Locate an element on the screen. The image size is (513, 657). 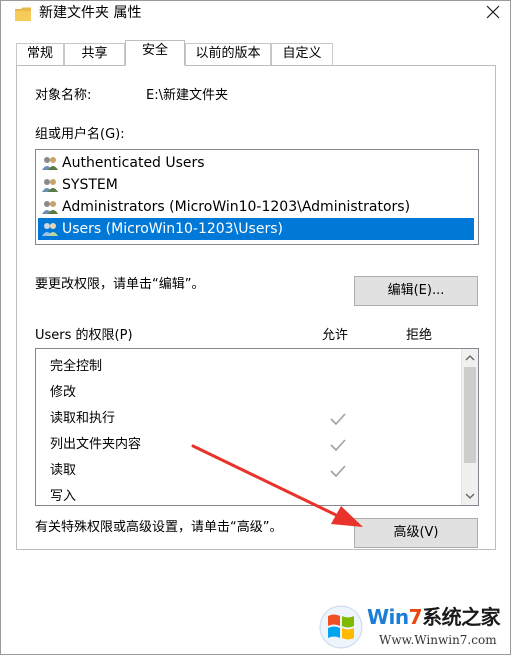
watermark-brand: Win7系统之家 is located at coordinates (434, 617).